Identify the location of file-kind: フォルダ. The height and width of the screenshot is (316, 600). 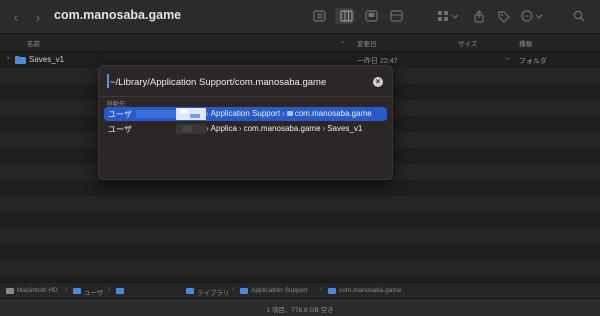
(533, 61).